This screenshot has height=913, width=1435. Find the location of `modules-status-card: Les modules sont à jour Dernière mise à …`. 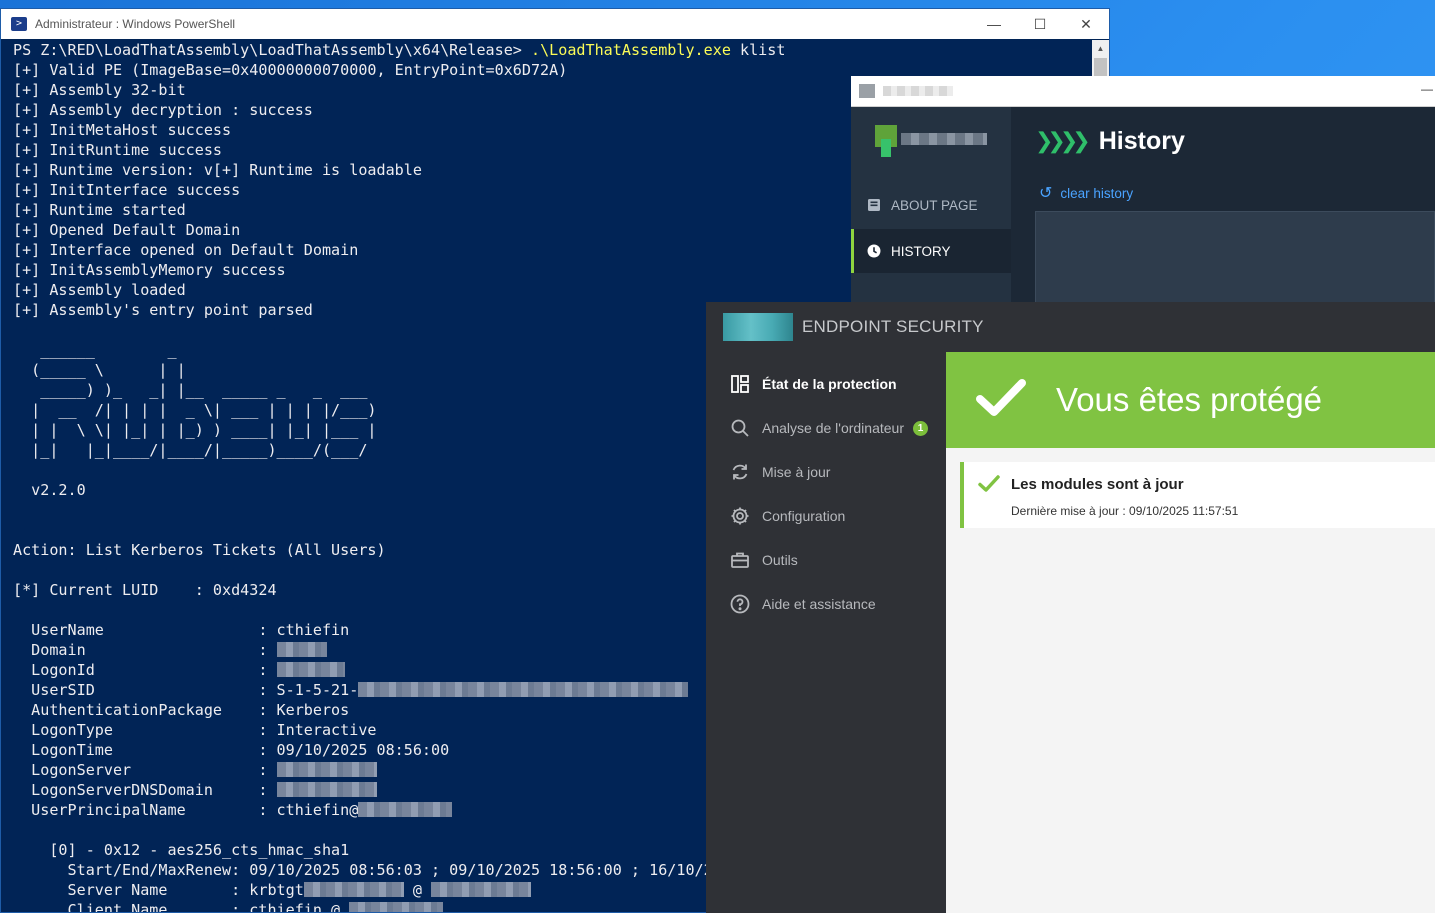

modules-status-card: Les modules sont à jour Dernière mise à … is located at coordinates (1197, 495).